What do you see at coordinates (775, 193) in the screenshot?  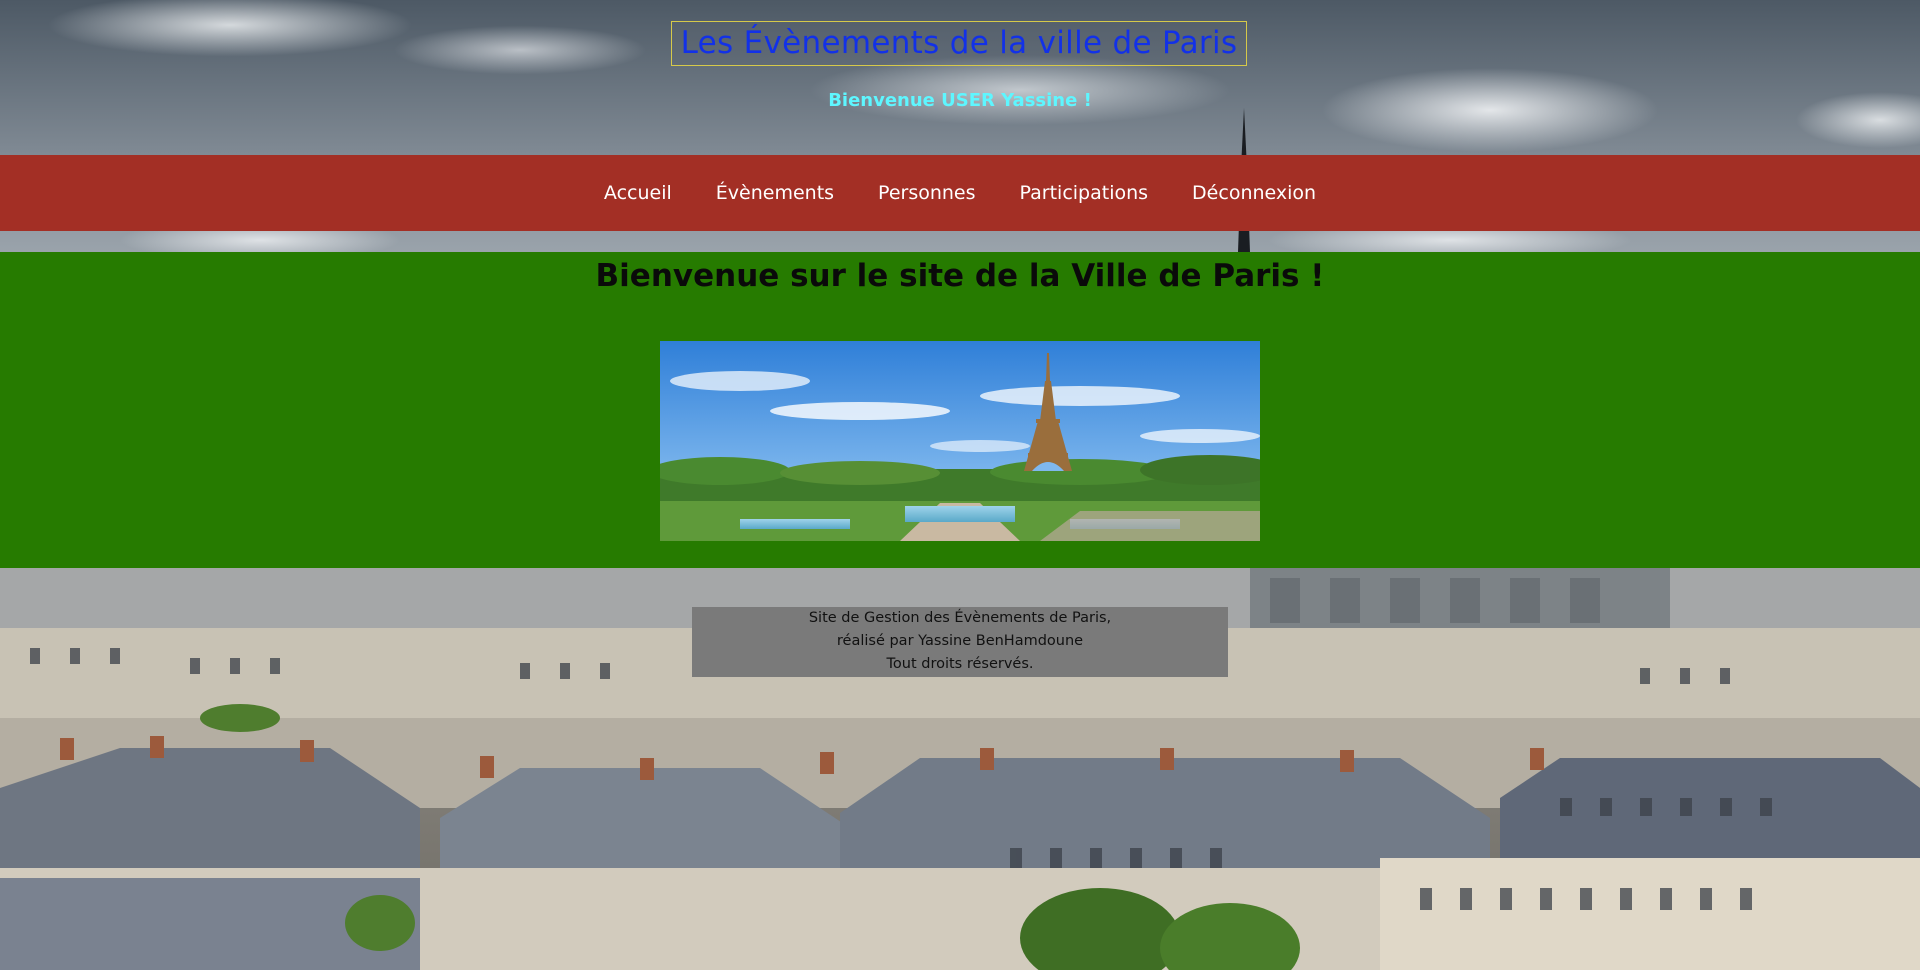 I see `nav-item-evenements: Évènements` at bounding box center [775, 193].